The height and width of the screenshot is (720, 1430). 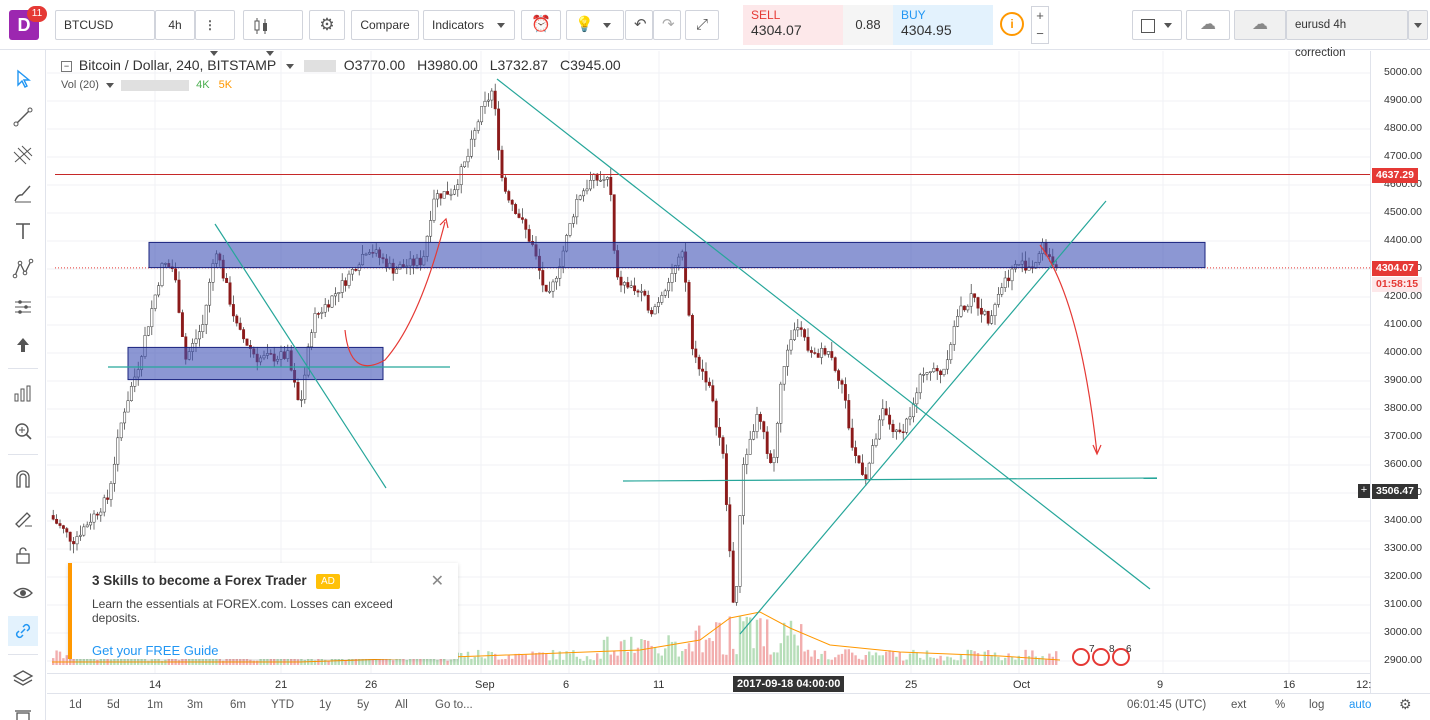 What do you see at coordinates (639, 25) in the screenshot?
I see `undo-button: ↶` at bounding box center [639, 25].